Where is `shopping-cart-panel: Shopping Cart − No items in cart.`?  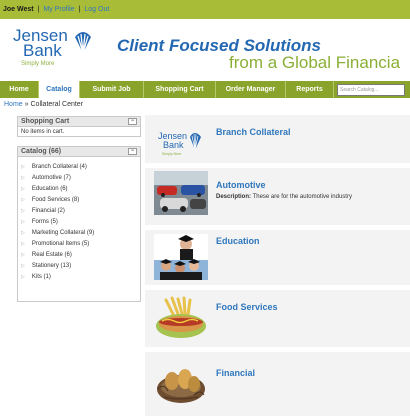 shopping-cart-panel: Shopping Cart − No items in cart. is located at coordinates (79, 126).